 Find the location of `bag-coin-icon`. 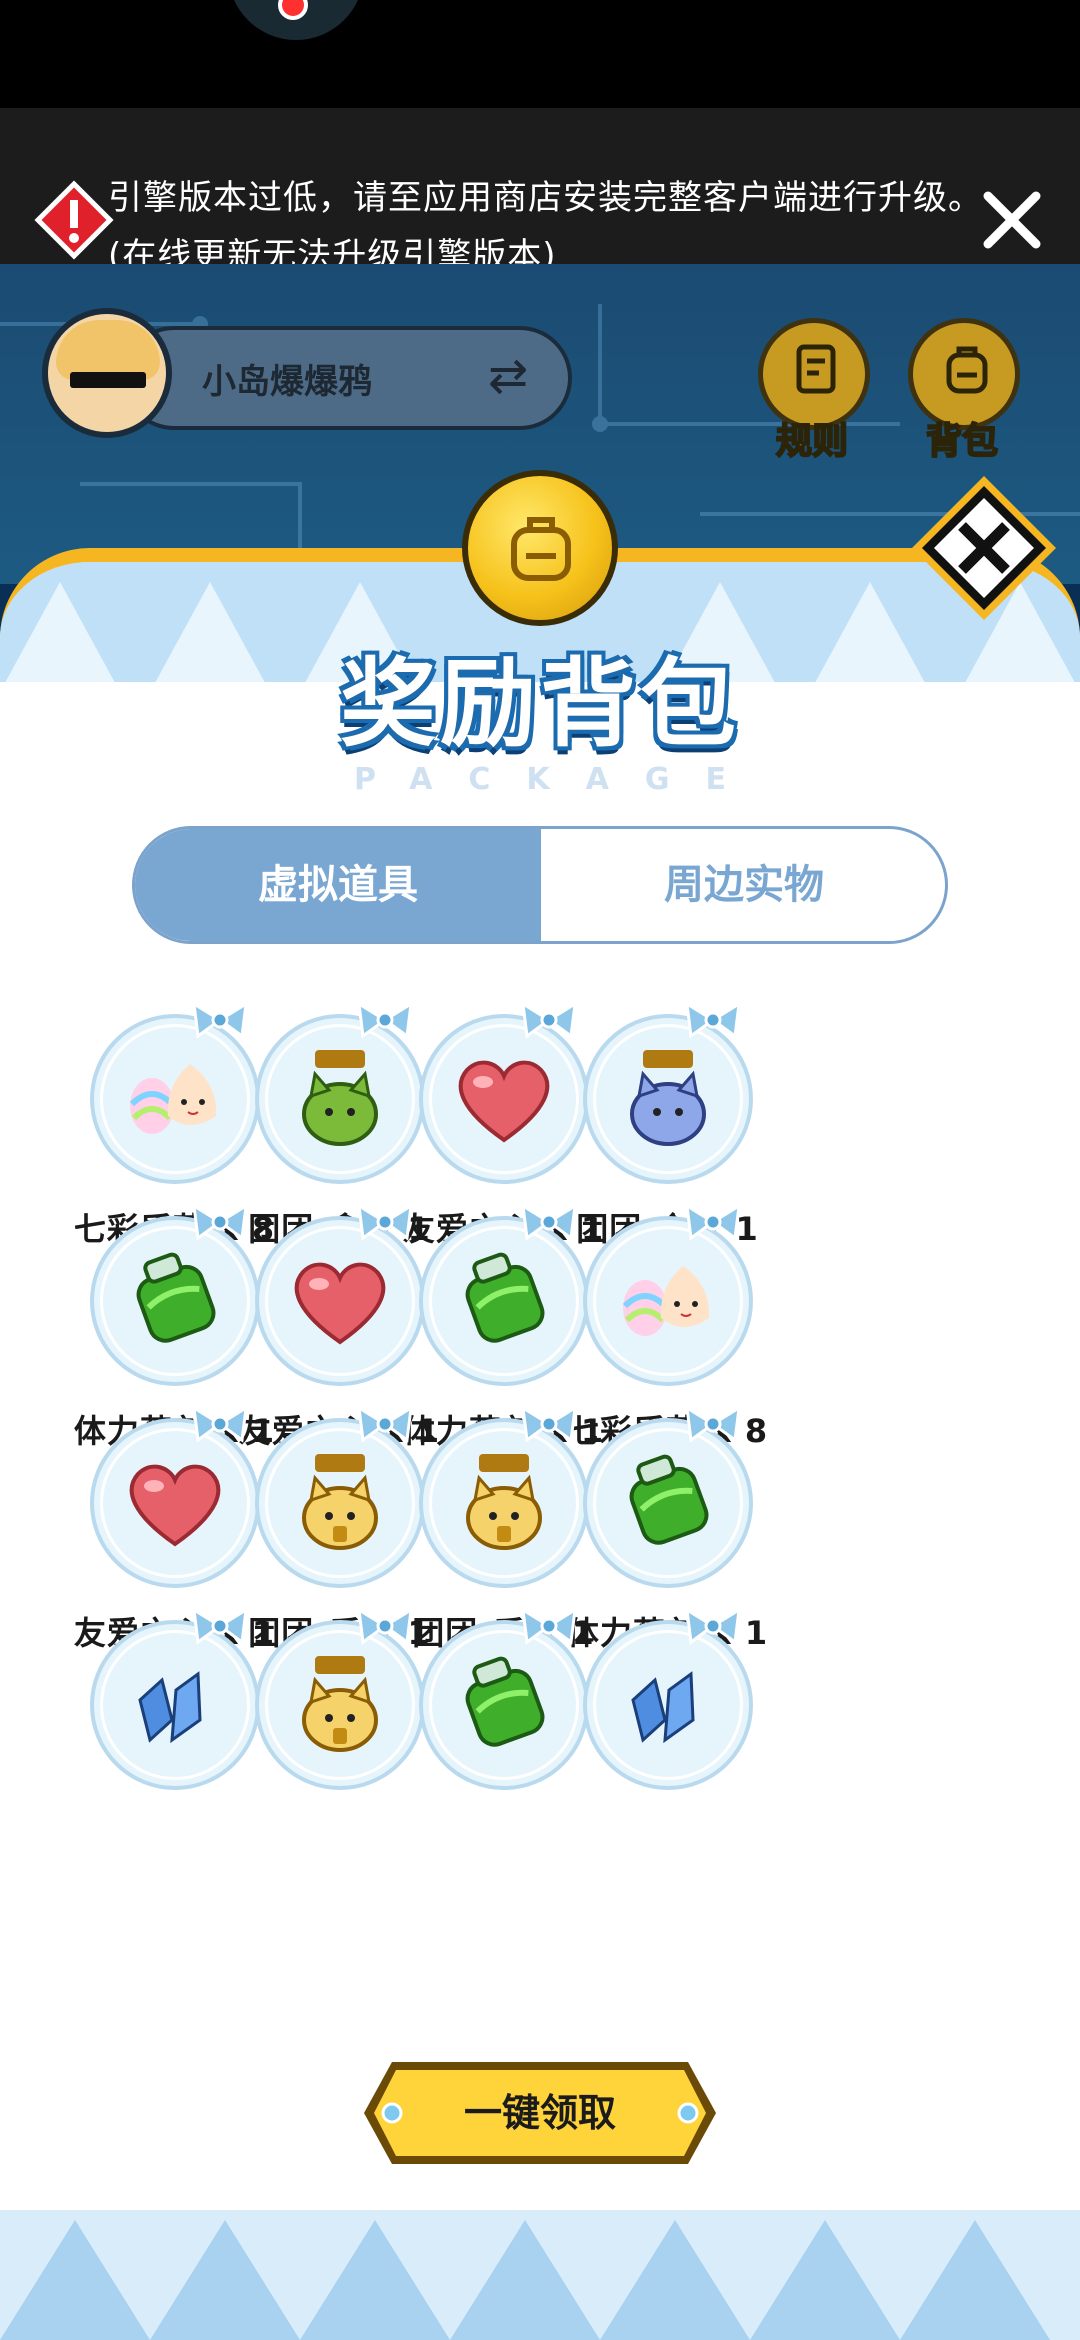

bag-coin-icon is located at coordinates (540, 548).